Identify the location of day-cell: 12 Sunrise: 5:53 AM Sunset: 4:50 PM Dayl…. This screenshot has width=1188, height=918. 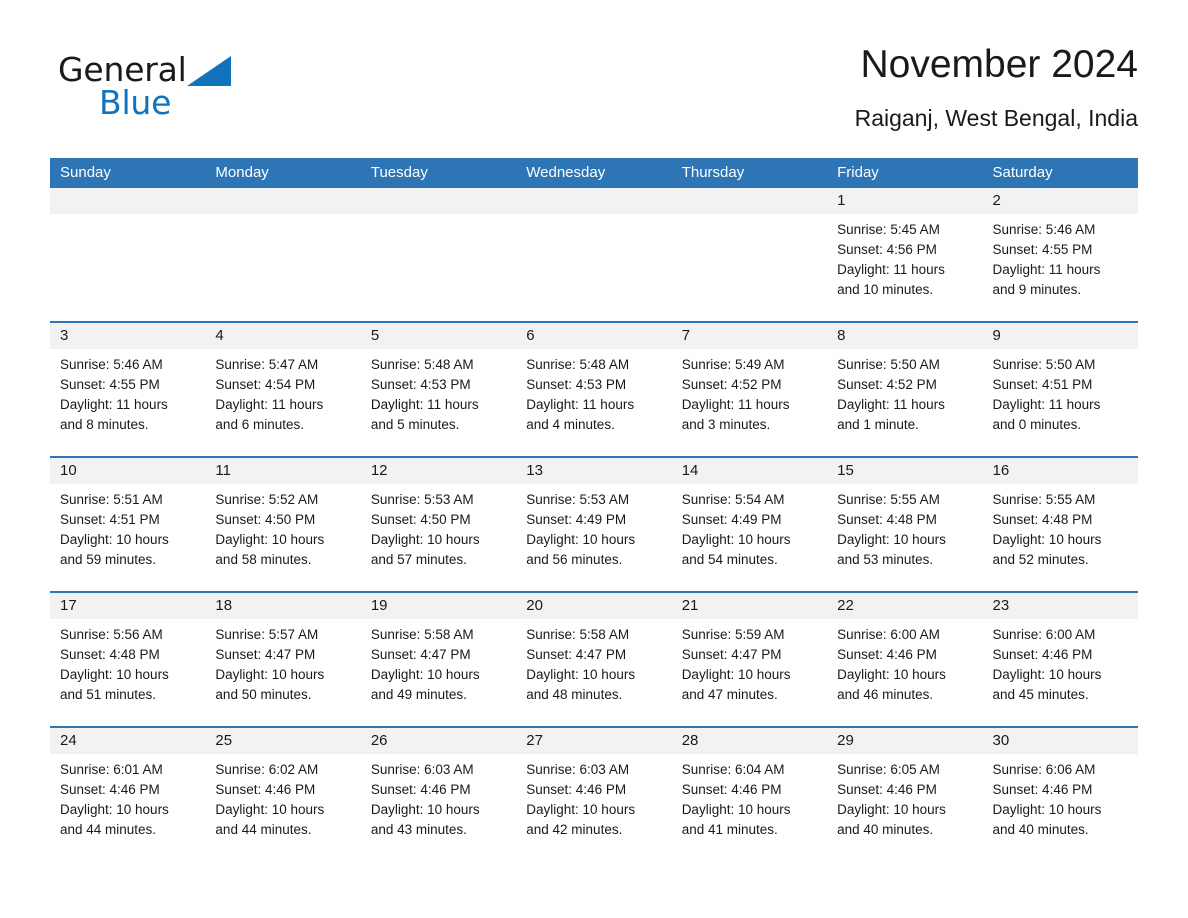
(438, 524).